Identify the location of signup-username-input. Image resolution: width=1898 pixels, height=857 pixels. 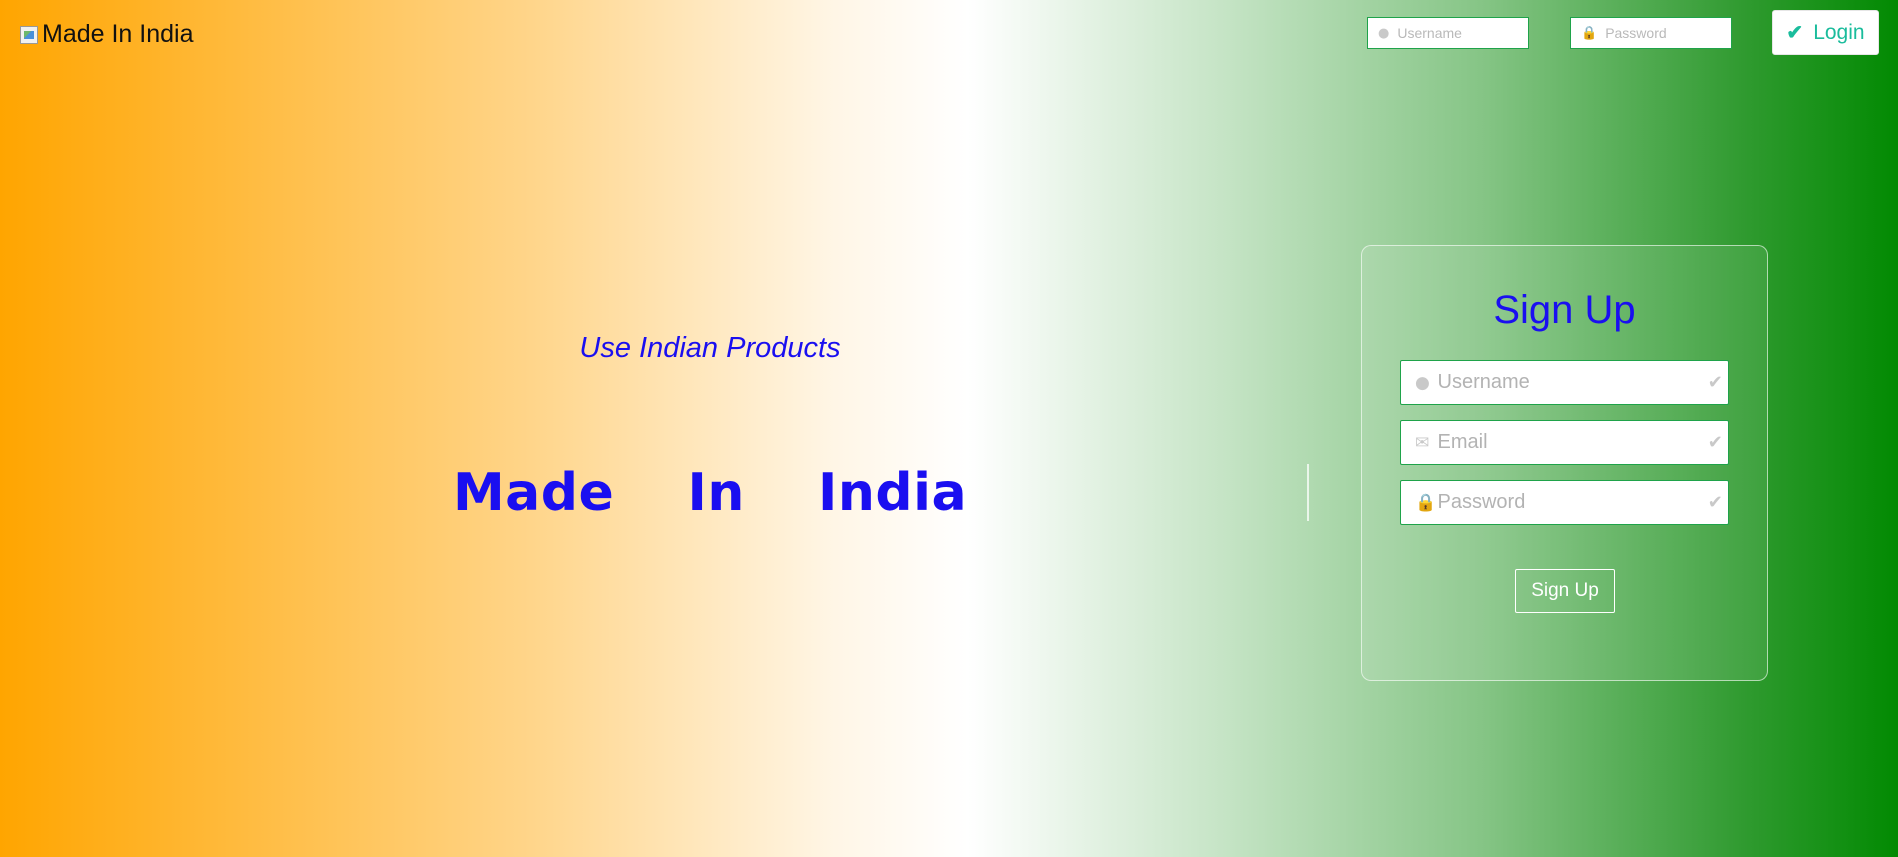
(1570, 382).